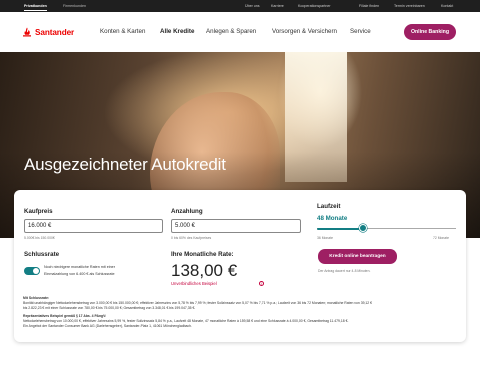 Image resolution: width=480 pixels, height=374 pixels. What do you see at coordinates (122, 31) in the screenshot?
I see `nav-konten-karten: Konten & Karten` at bounding box center [122, 31].